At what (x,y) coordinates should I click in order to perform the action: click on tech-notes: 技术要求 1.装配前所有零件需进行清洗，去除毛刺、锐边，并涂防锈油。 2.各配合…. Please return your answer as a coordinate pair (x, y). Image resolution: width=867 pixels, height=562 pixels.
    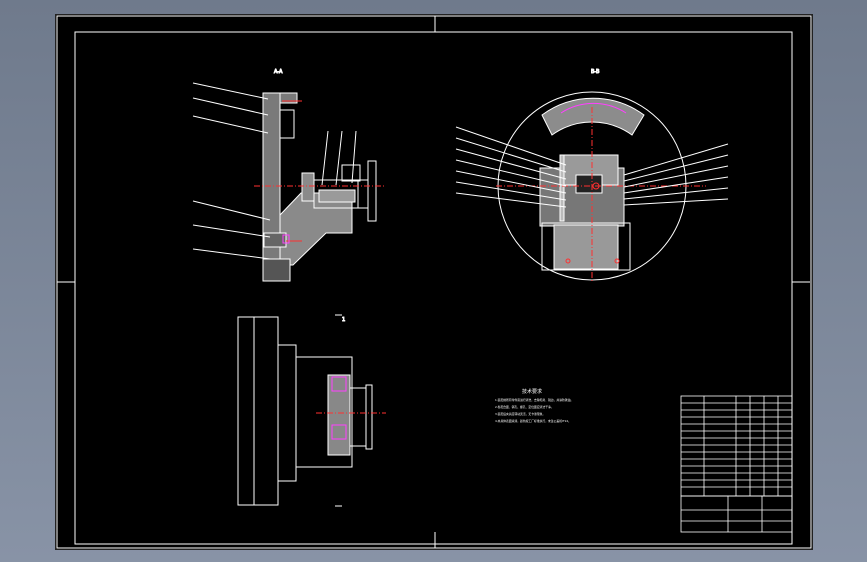
    Looking at the image, I should click on (534, 405).